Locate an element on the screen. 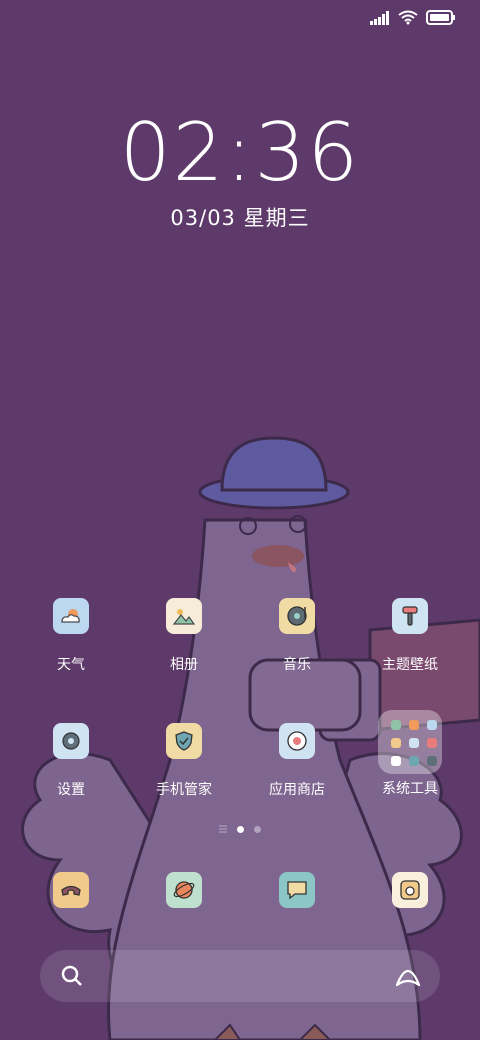  assistant-icon is located at coordinates (408, 976).